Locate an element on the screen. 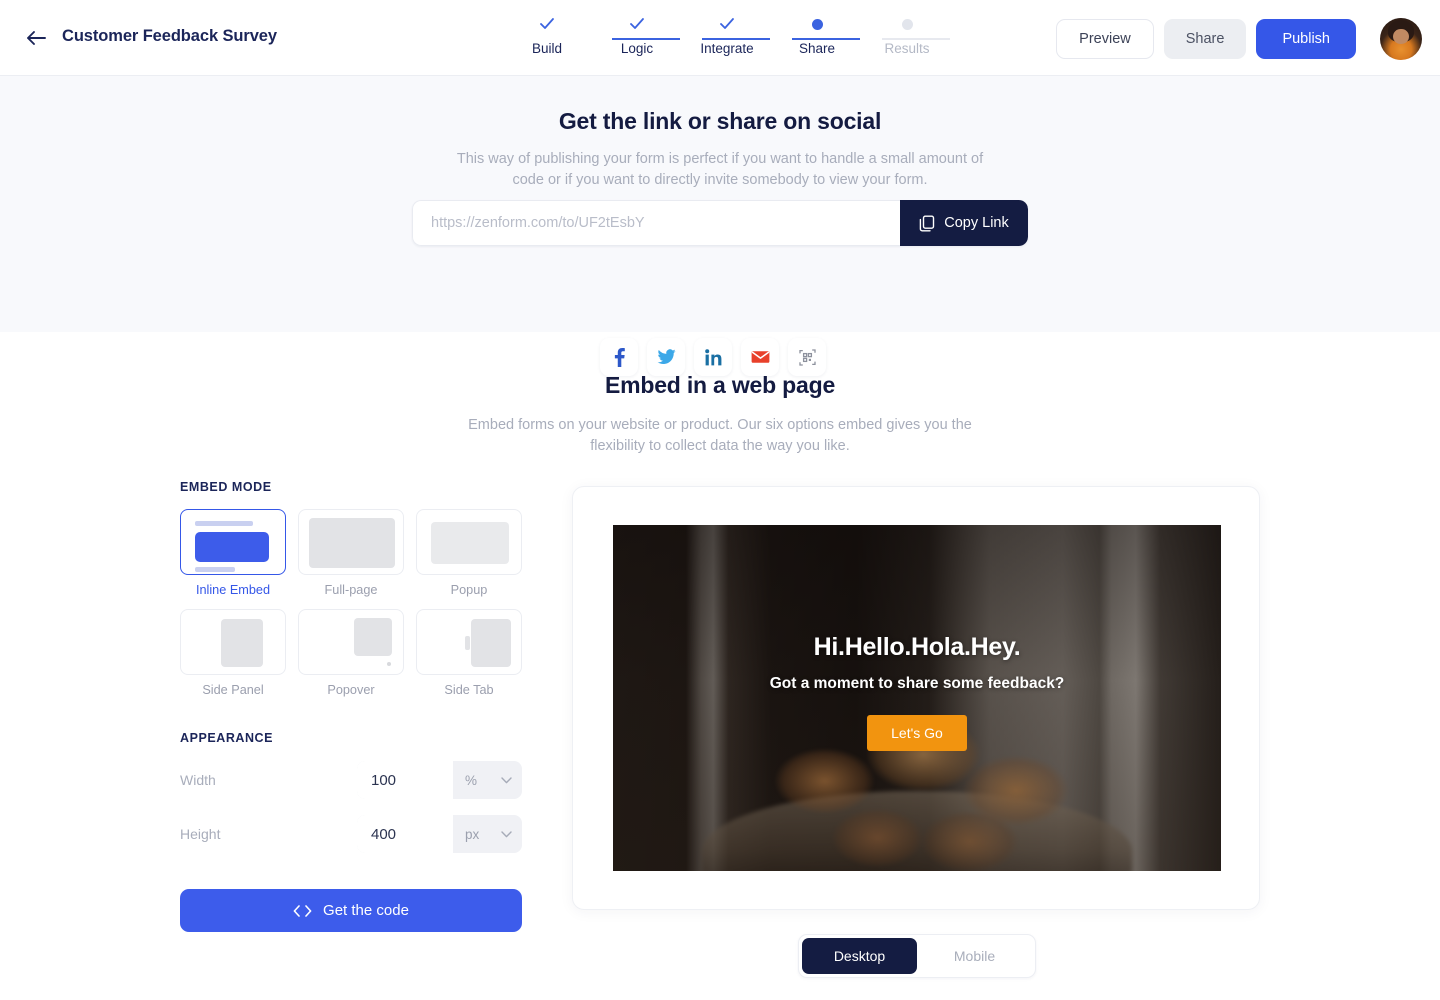 The width and height of the screenshot is (1440, 1000). stepper-label: Logic is located at coordinates (637, 48).